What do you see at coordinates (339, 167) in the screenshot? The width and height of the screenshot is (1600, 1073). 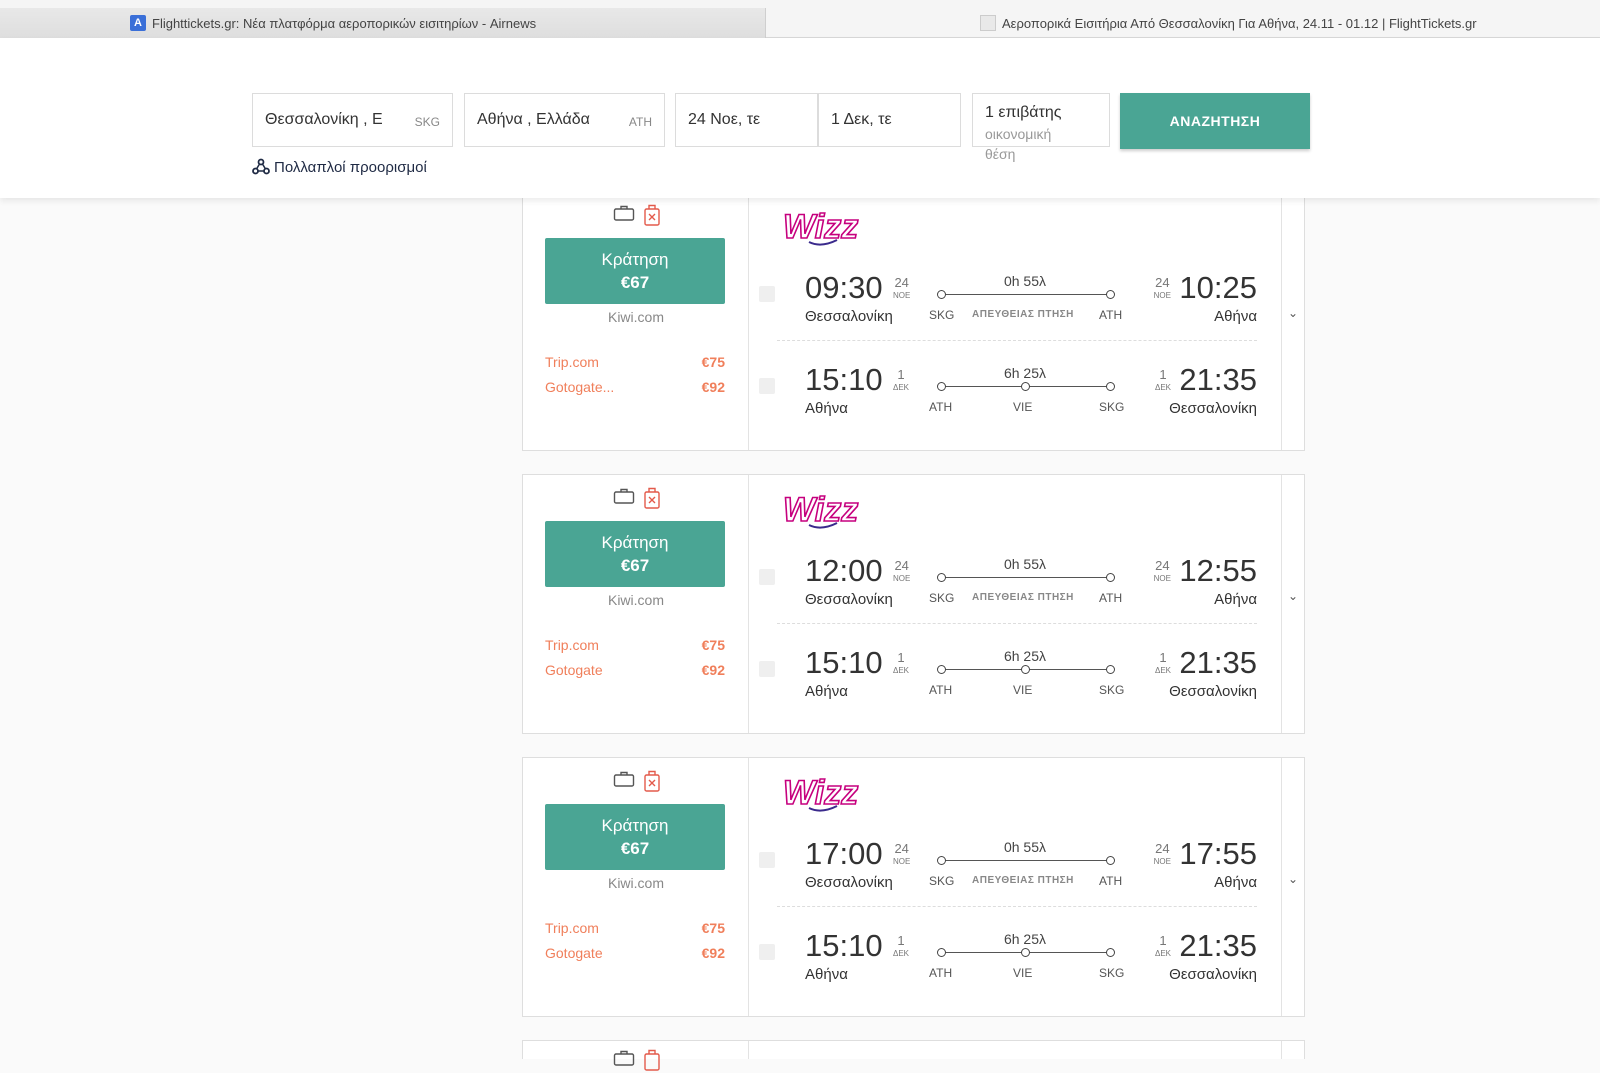 I see `multi-city-link: Πολλαπλοί προορισμοί` at bounding box center [339, 167].